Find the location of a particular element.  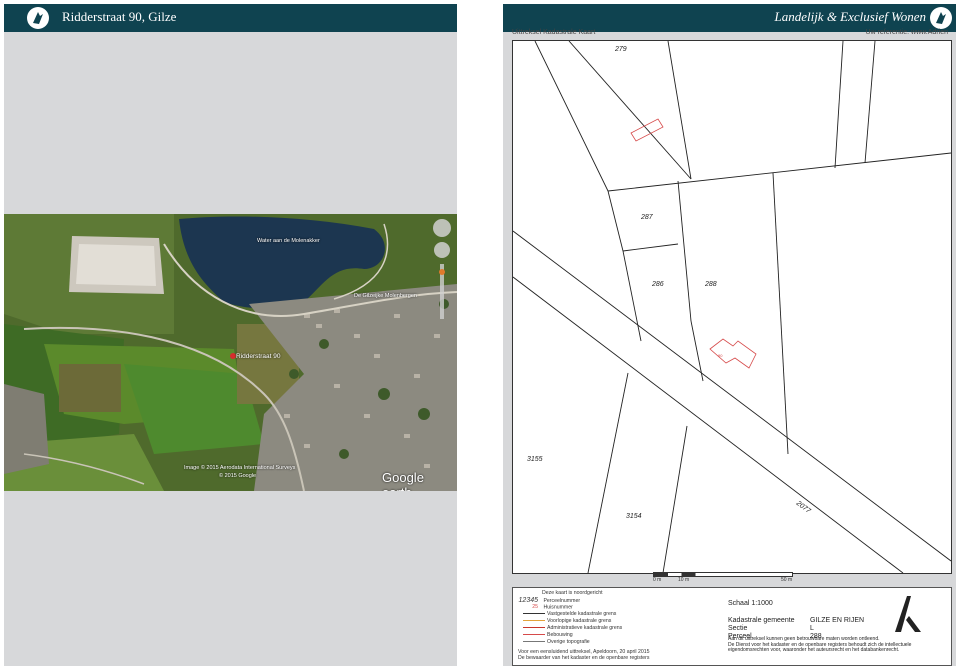

scale-start: 0 m is located at coordinates (657, 580).